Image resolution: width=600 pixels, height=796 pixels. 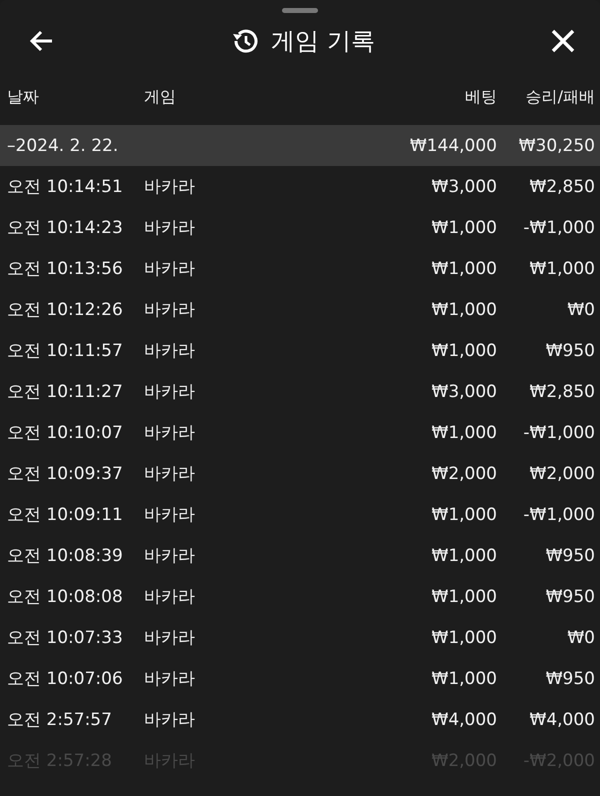 What do you see at coordinates (160, 97) in the screenshot?
I see `column-header: 게임` at bounding box center [160, 97].